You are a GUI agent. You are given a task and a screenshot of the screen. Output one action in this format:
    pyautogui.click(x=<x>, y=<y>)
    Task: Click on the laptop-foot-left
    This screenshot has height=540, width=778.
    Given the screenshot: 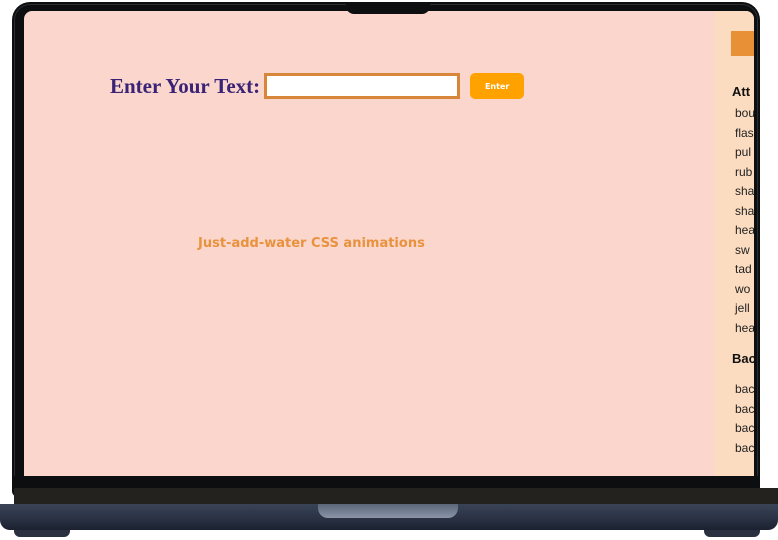 What is the action you would take?
    pyautogui.click(x=42, y=533)
    